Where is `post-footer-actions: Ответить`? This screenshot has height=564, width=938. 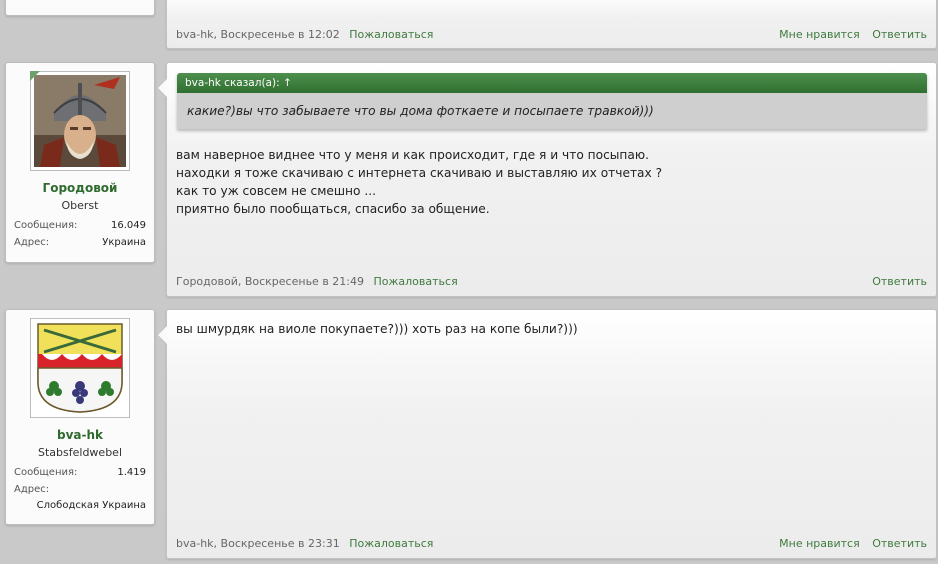 post-footer-actions: Ответить is located at coordinates (895, 281).